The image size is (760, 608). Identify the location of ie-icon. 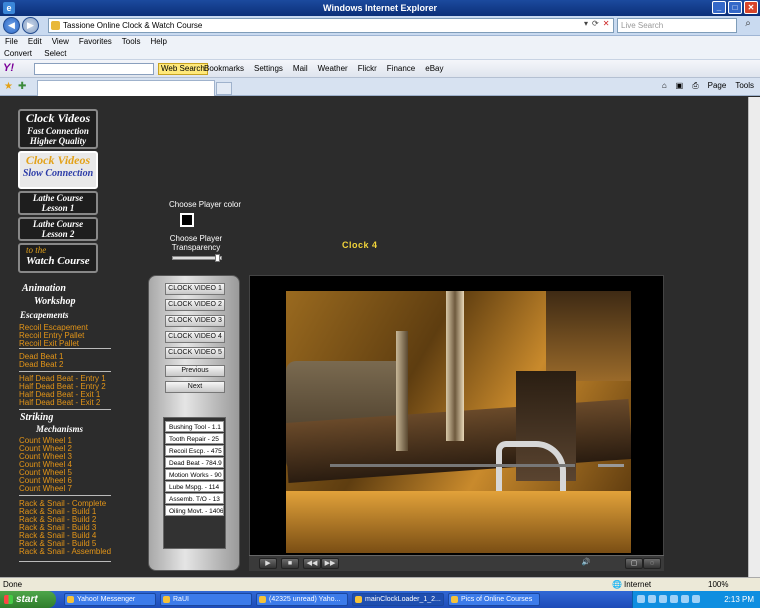
(262, 599).